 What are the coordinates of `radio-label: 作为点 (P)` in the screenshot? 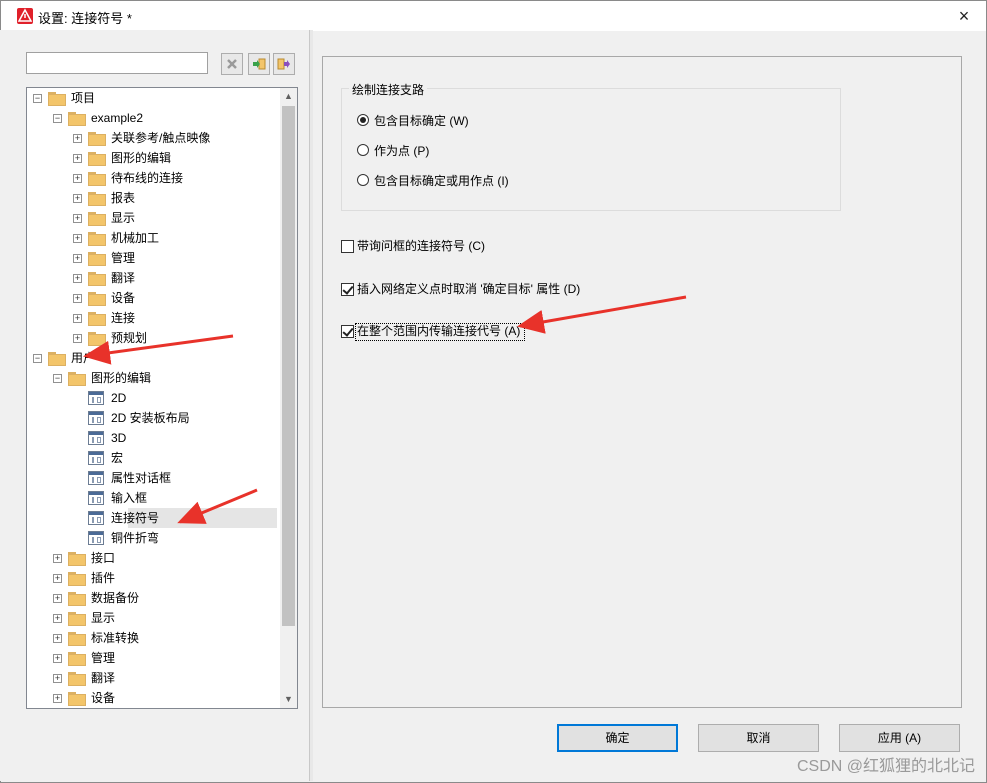 It's located at (402, 151).